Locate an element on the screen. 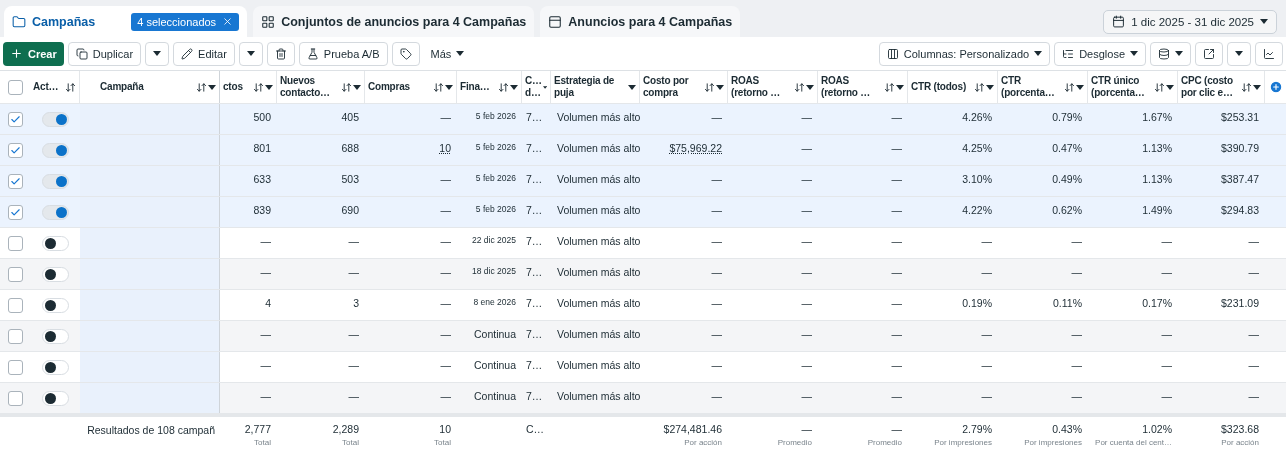 This screenshot has height=459, width=1286. folder-icon is located at coordinates (19, 21).